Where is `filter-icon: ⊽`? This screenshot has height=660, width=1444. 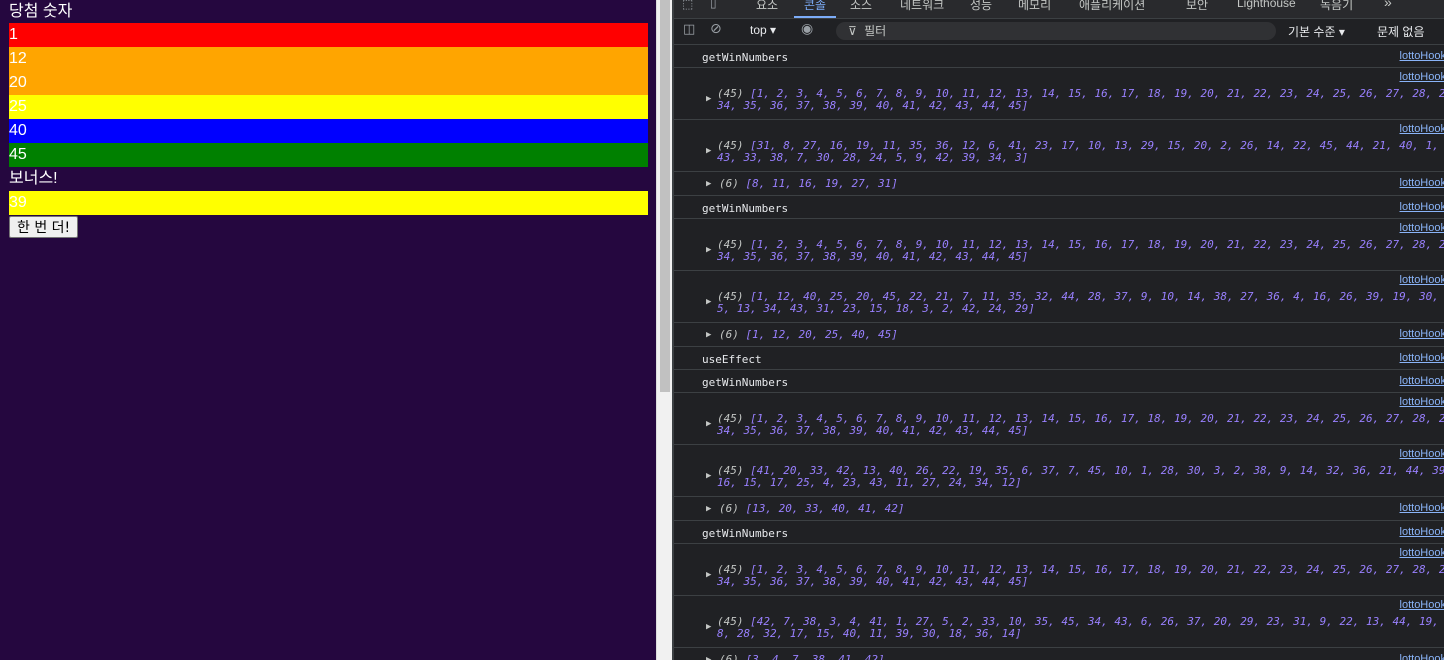
filter-icon: ⊽ is located at coordinates (852, 31).